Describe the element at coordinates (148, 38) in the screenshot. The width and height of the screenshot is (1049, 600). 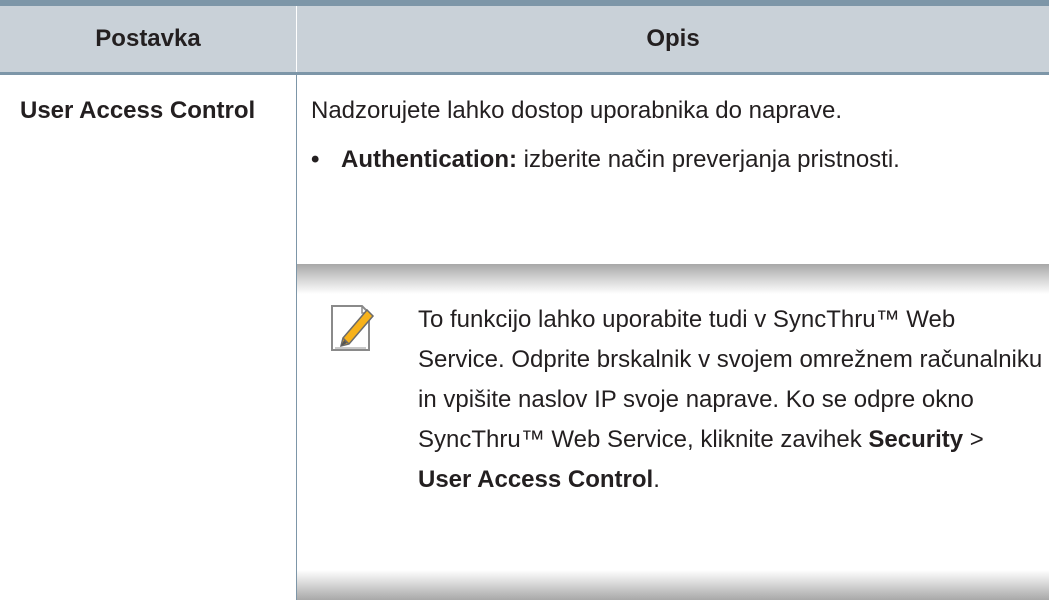
I see `header-setting: Postavka` at that location.